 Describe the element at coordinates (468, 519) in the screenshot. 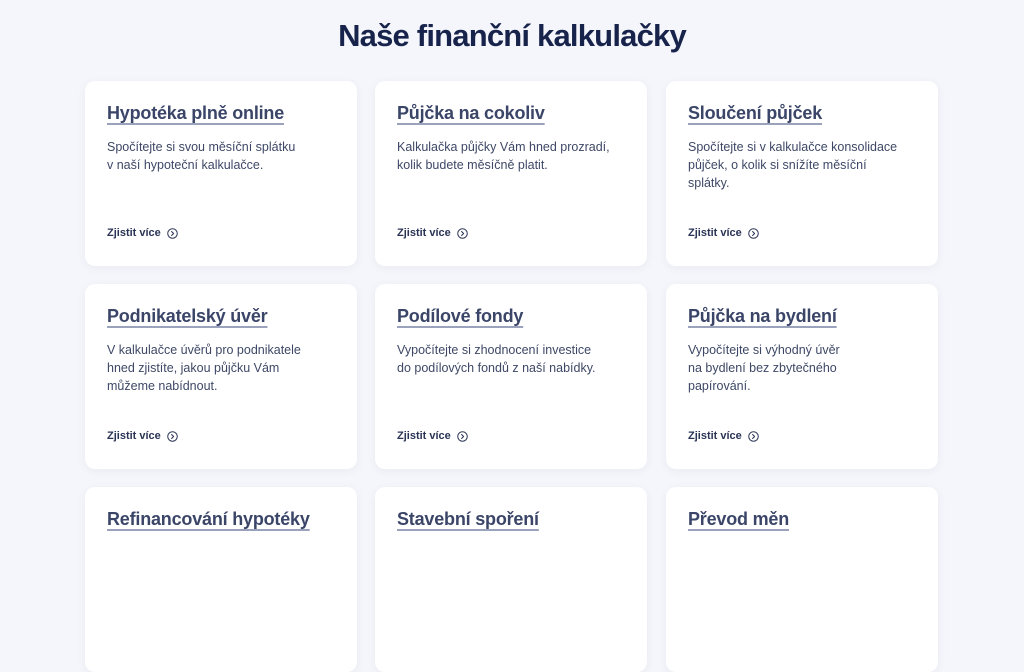

I see `card-title: Stavební spoření` at that location.